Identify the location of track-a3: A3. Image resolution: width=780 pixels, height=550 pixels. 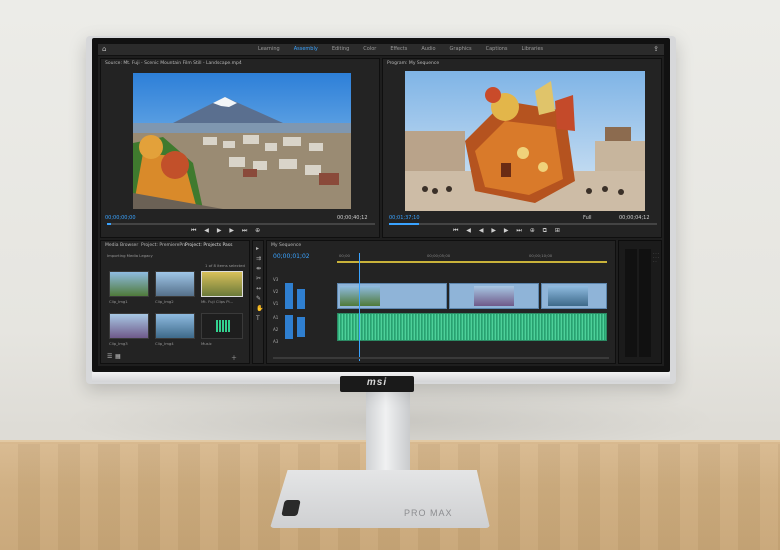
(275, 341).